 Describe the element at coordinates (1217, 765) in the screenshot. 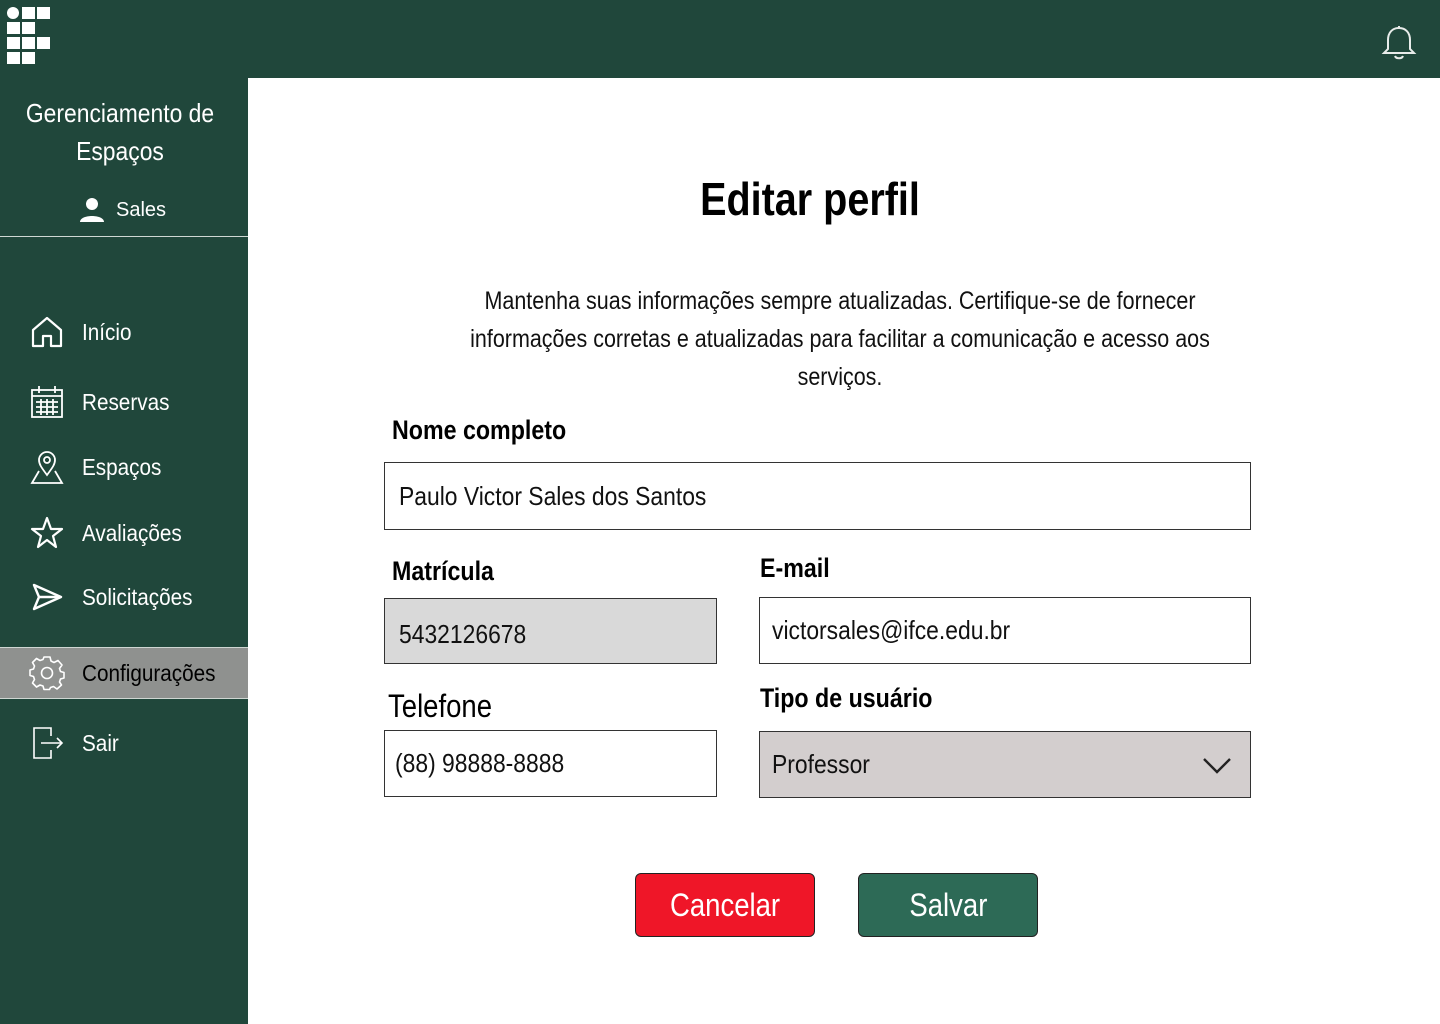

I see `chevron-down-icon` at that location.